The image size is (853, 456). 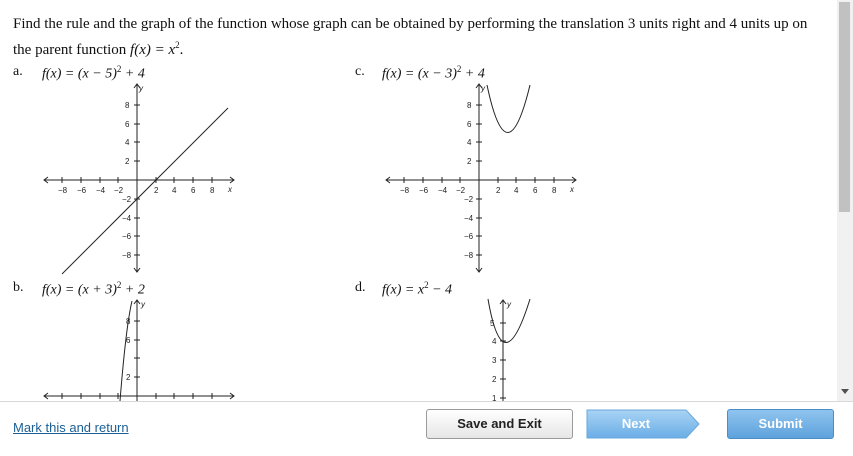 I want to click on parent-exponent: 2, so click(x=177, y=45).